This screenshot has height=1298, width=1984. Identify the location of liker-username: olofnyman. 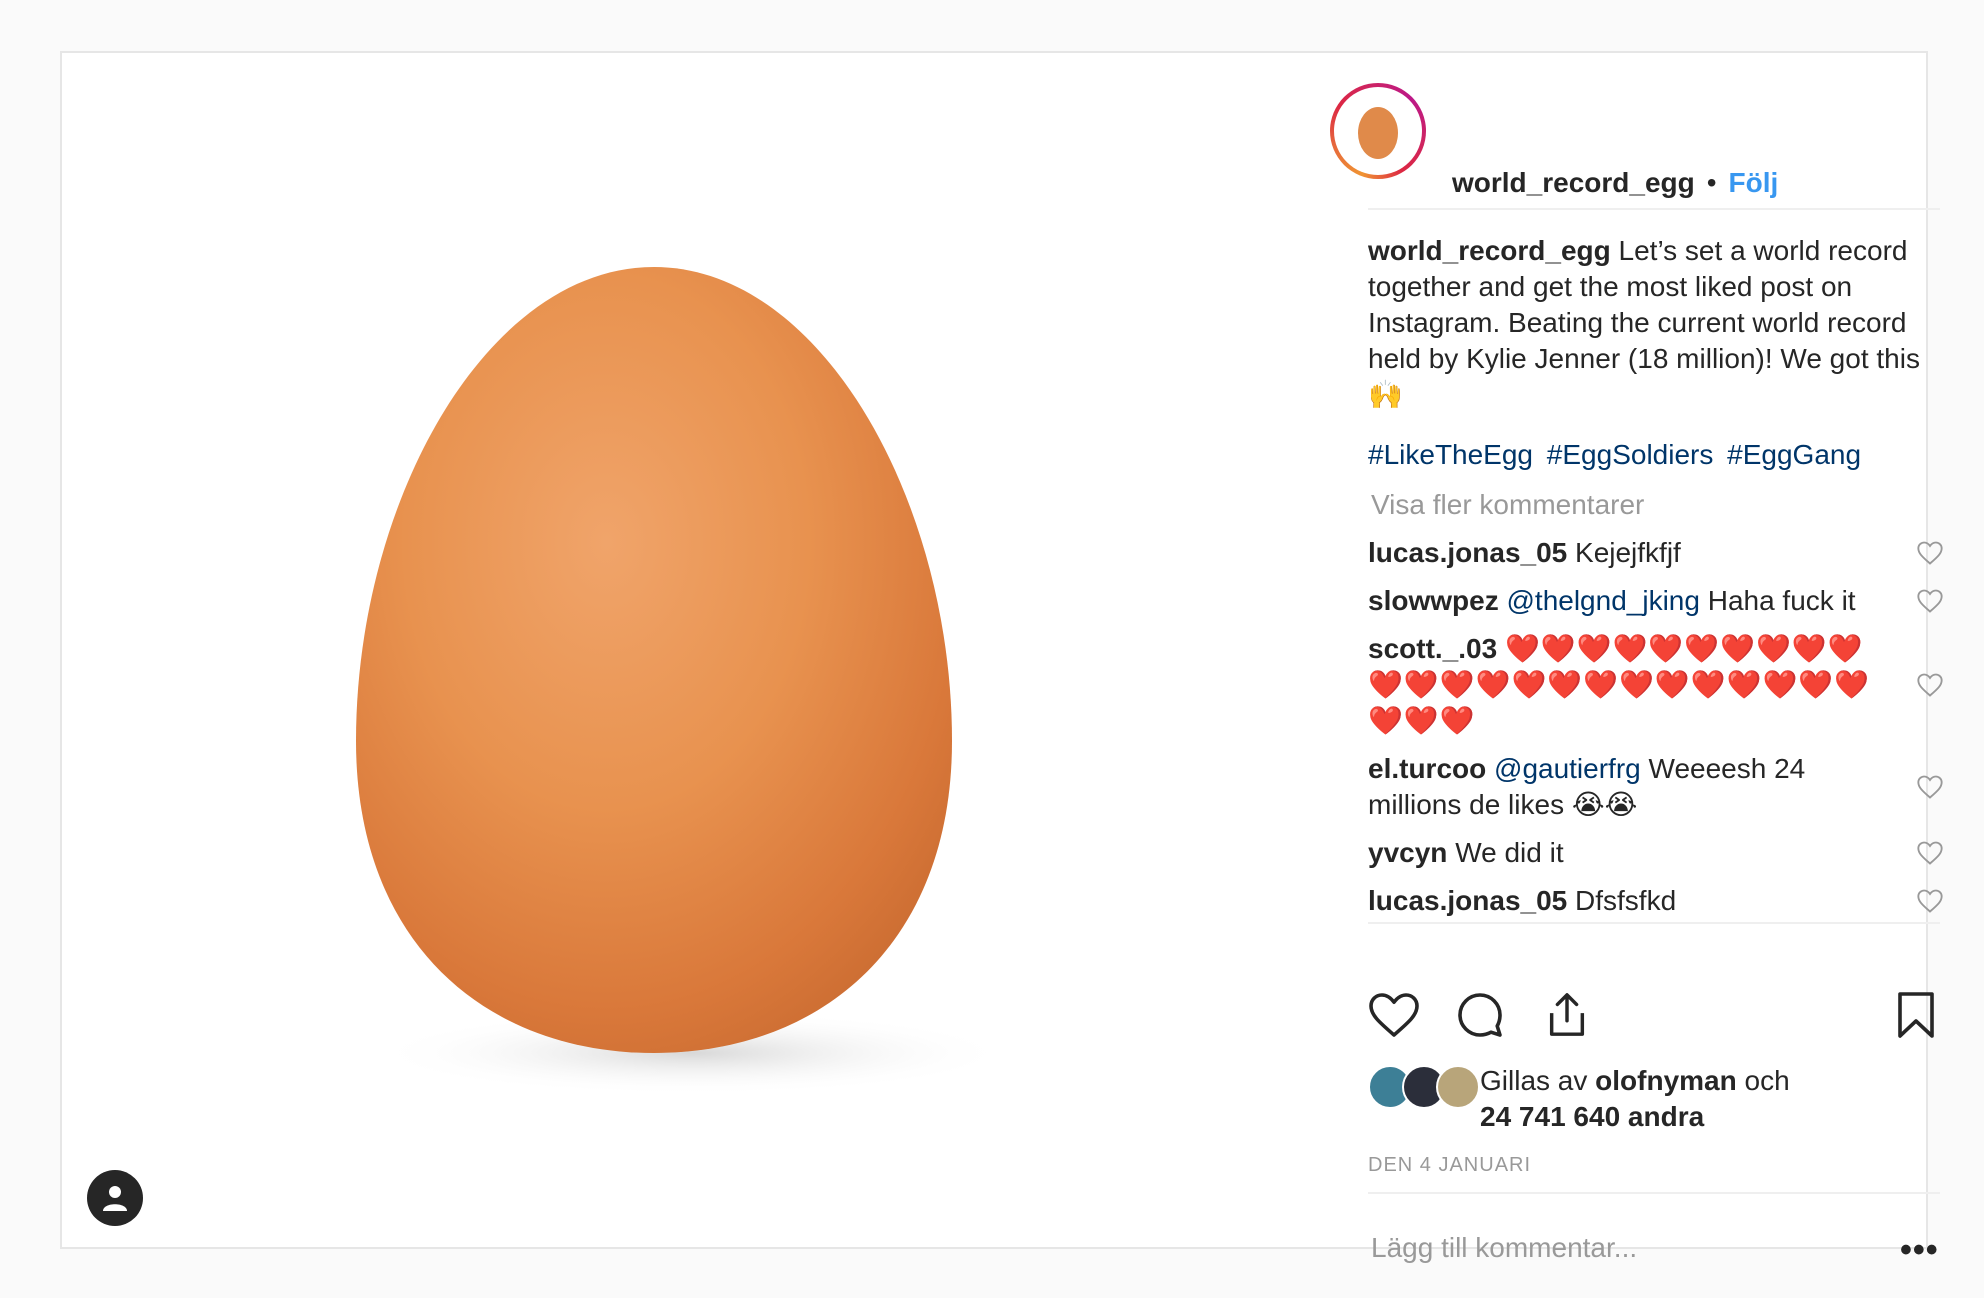
(1666, 1080).